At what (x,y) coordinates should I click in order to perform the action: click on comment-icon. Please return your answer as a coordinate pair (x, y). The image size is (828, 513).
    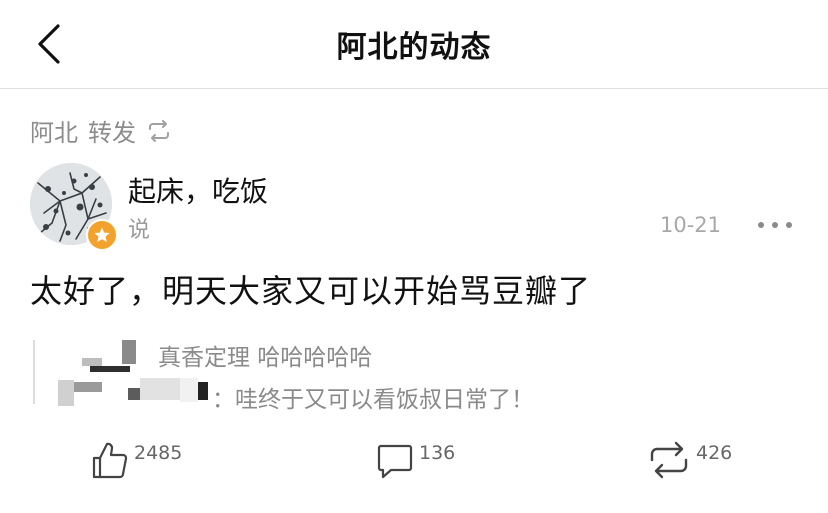
    Looking at the image, I should click on (395, 461).